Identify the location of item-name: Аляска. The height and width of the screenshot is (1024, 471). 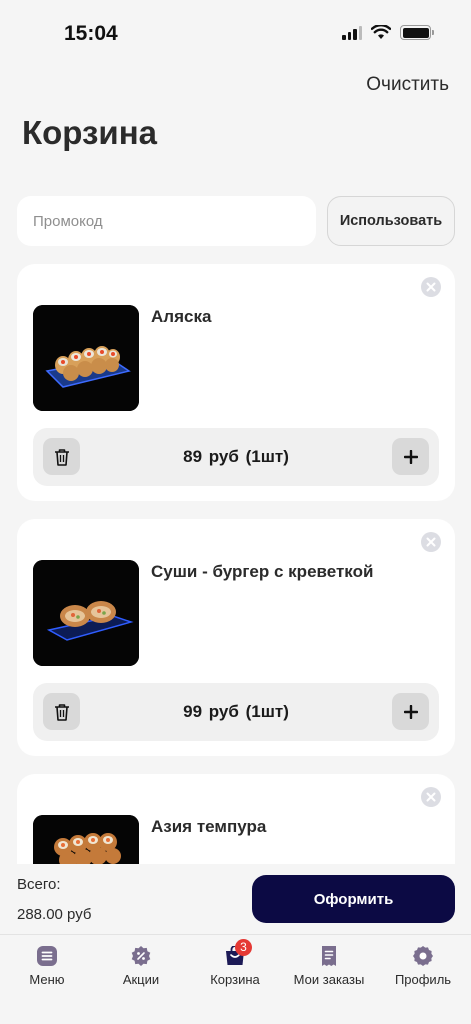
(181, 316).